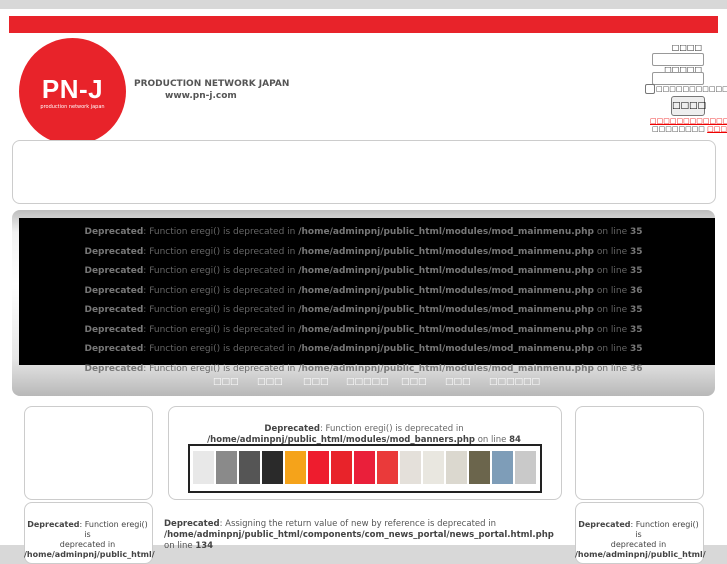 This screenshot has height=564, width=727. I want to click on right-warning-text1: : Function eregi() is, so click(664, 529).